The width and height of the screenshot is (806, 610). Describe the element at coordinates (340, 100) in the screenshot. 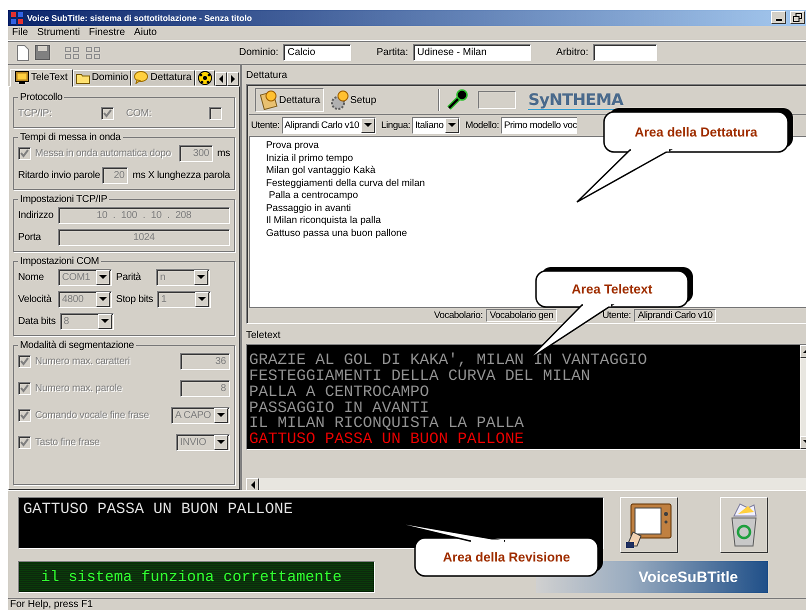

I see `gear-icon` at that location.